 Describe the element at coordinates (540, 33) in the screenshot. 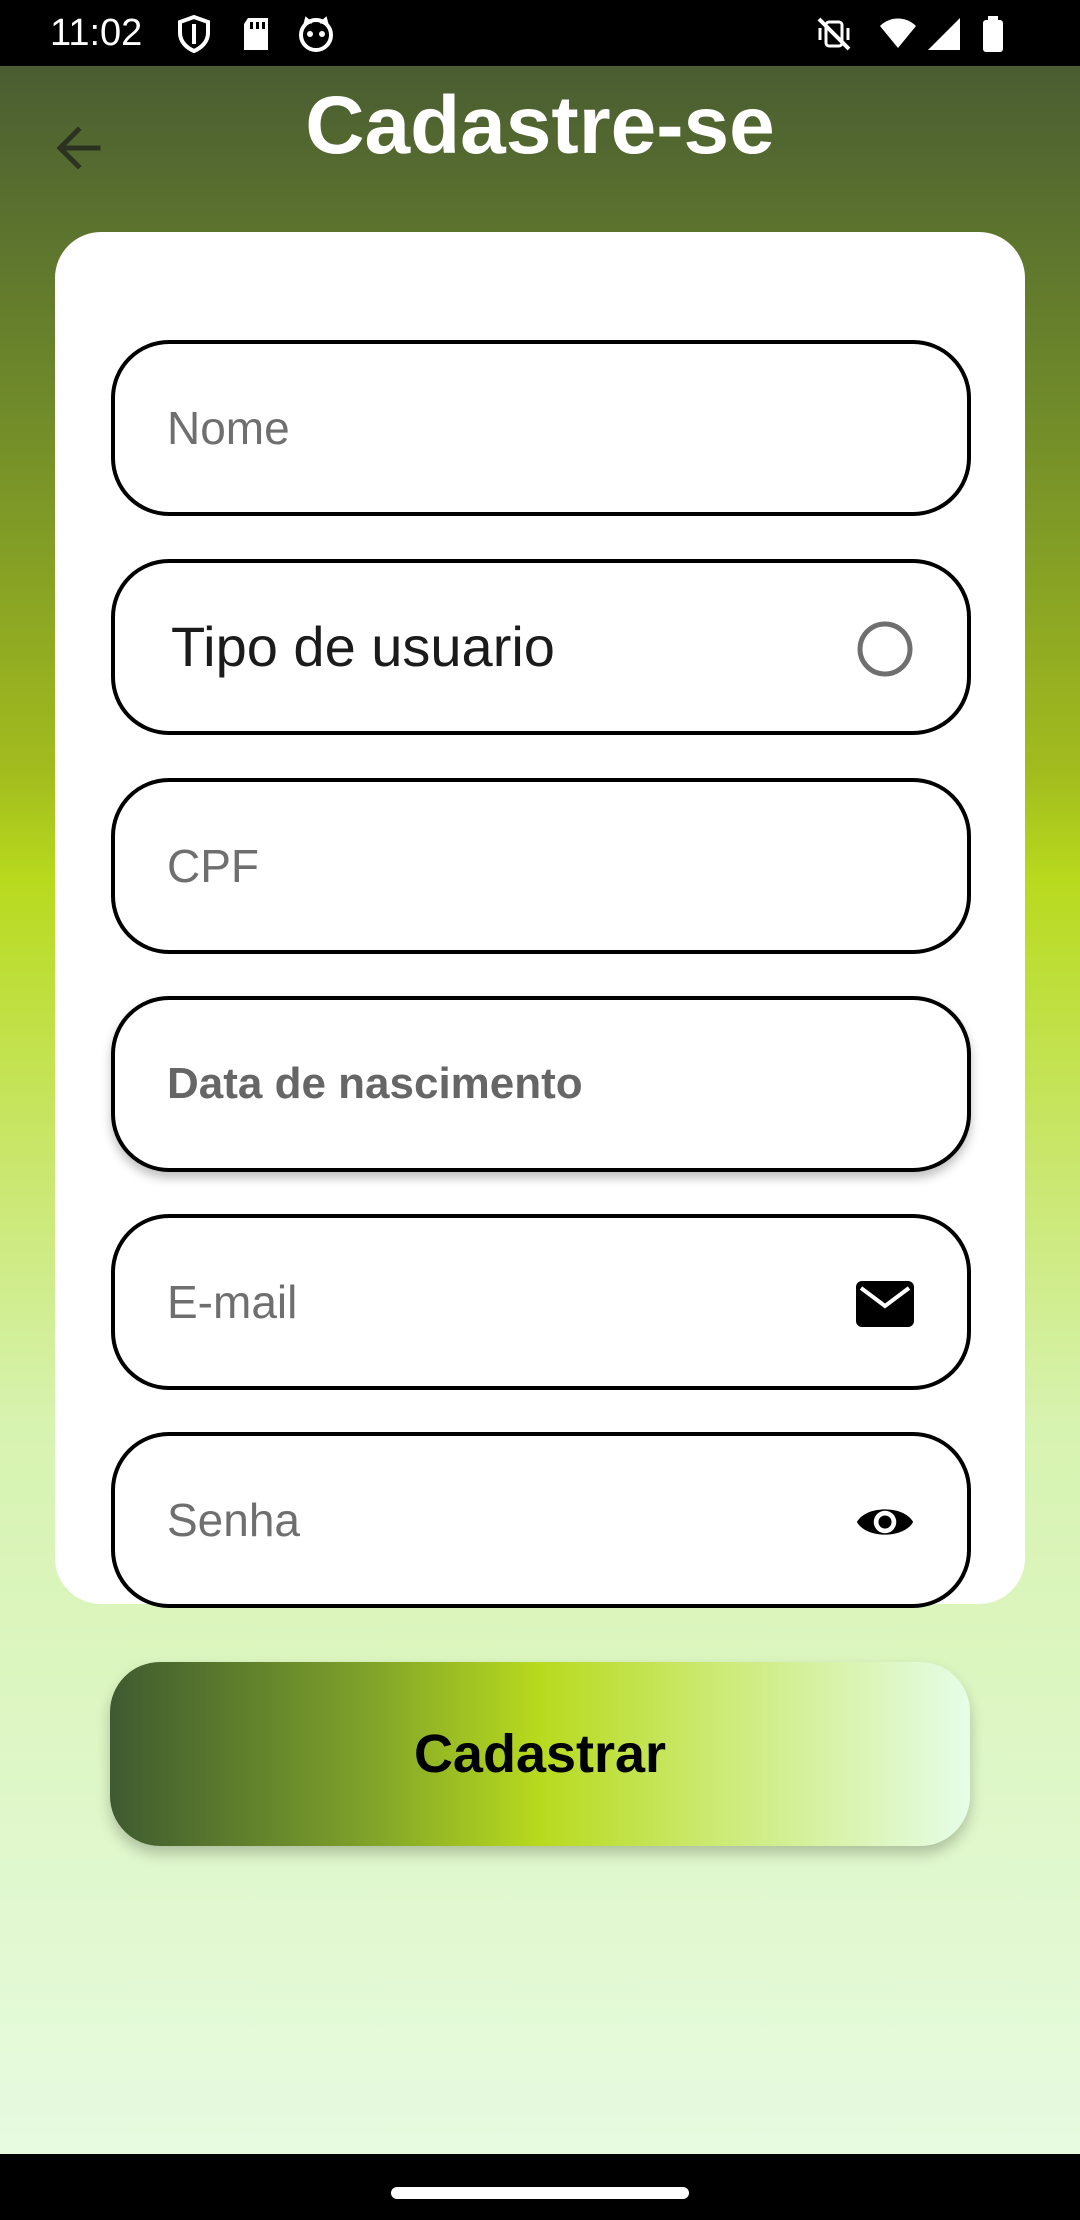

I see `status-bar: 11:02` at that location.